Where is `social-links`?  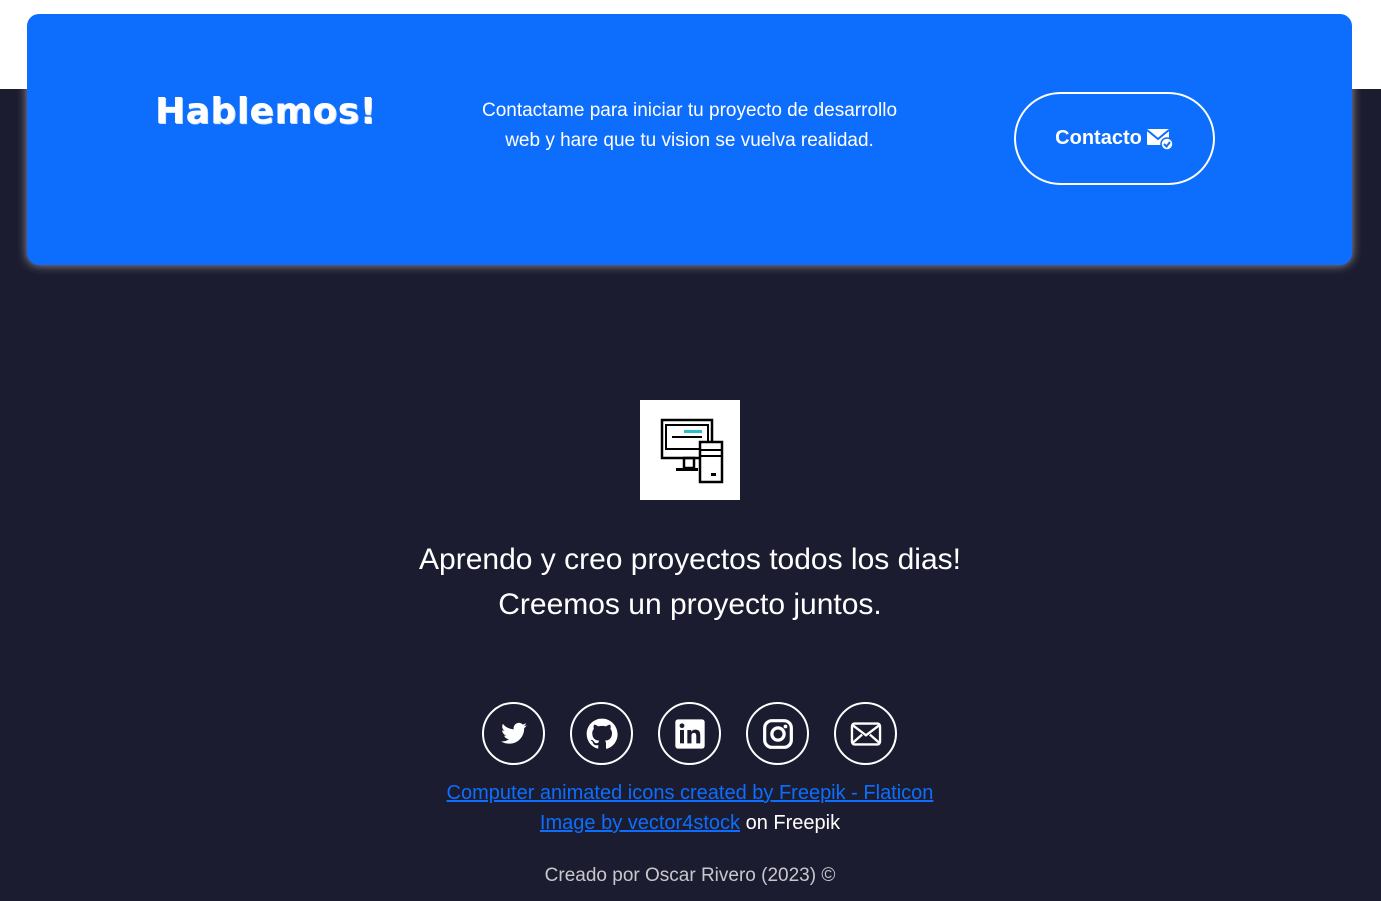 social-links is located at coordinates (690, 734).